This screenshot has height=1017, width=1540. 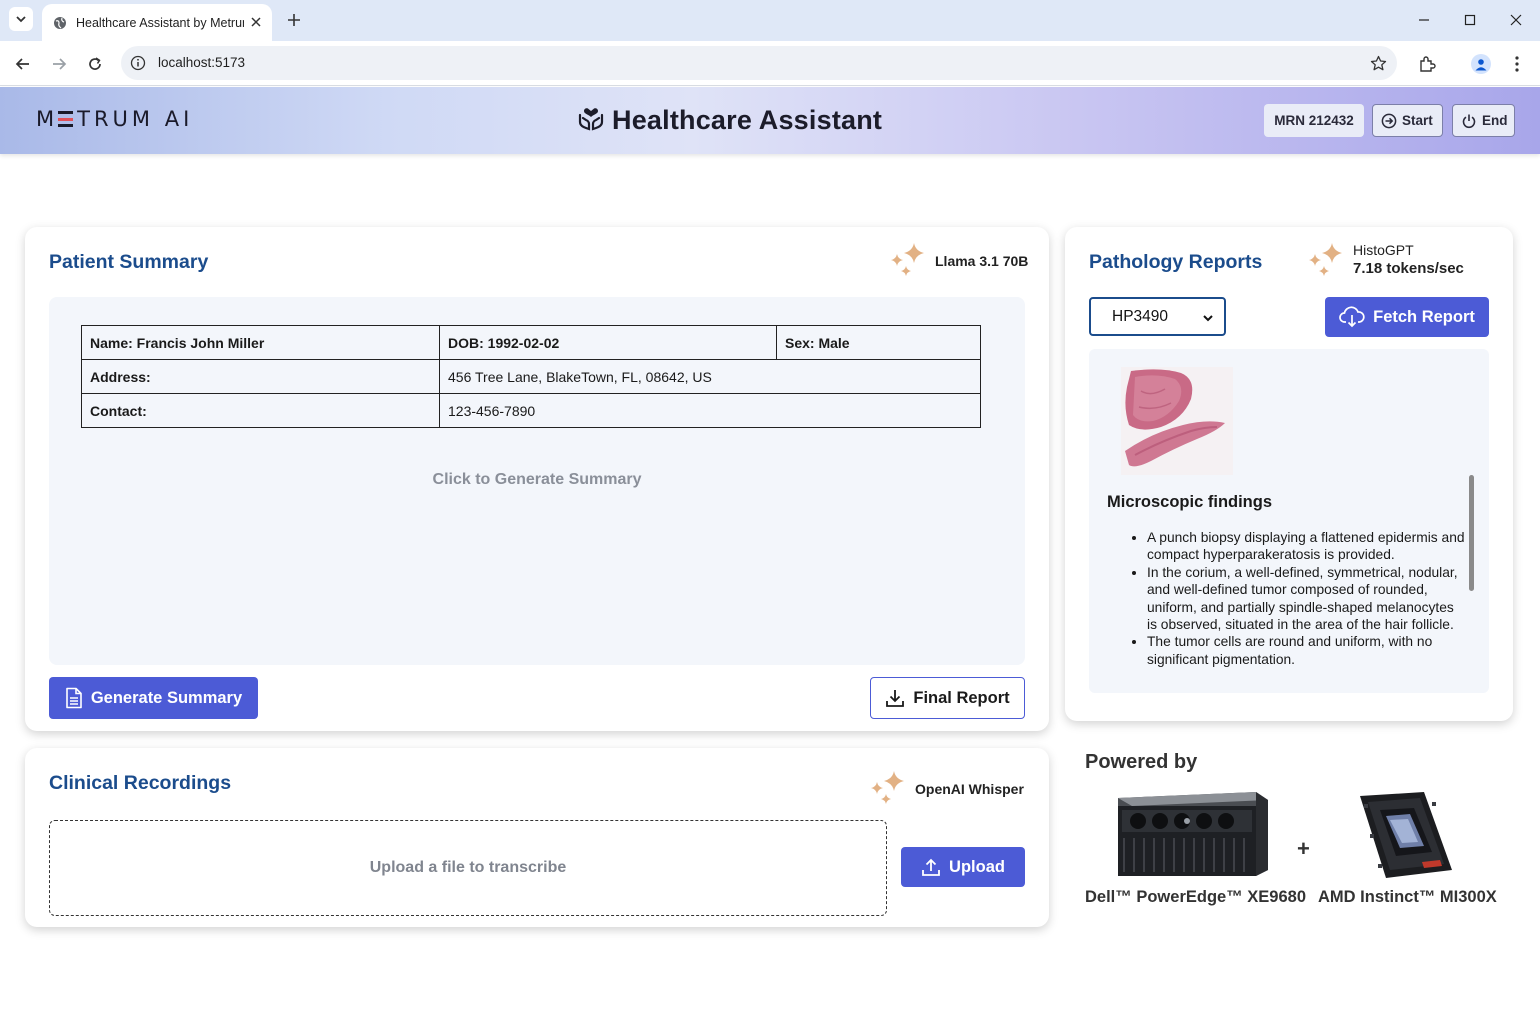 I want to click on generate-summary-label: Generate Summary, so click(x=166, y=697).